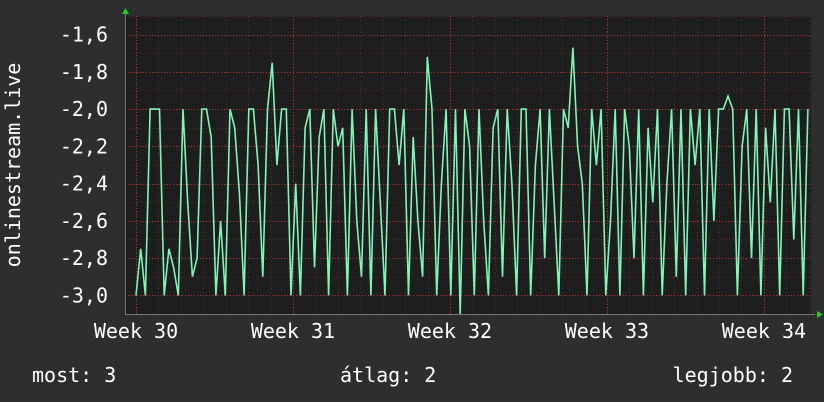 This screenshot has width=824, height=402. What do you see at coordinates (84, 258) in the screenshot?
I see `y-tick-label: -2,8` at bounding box center [84, 258].